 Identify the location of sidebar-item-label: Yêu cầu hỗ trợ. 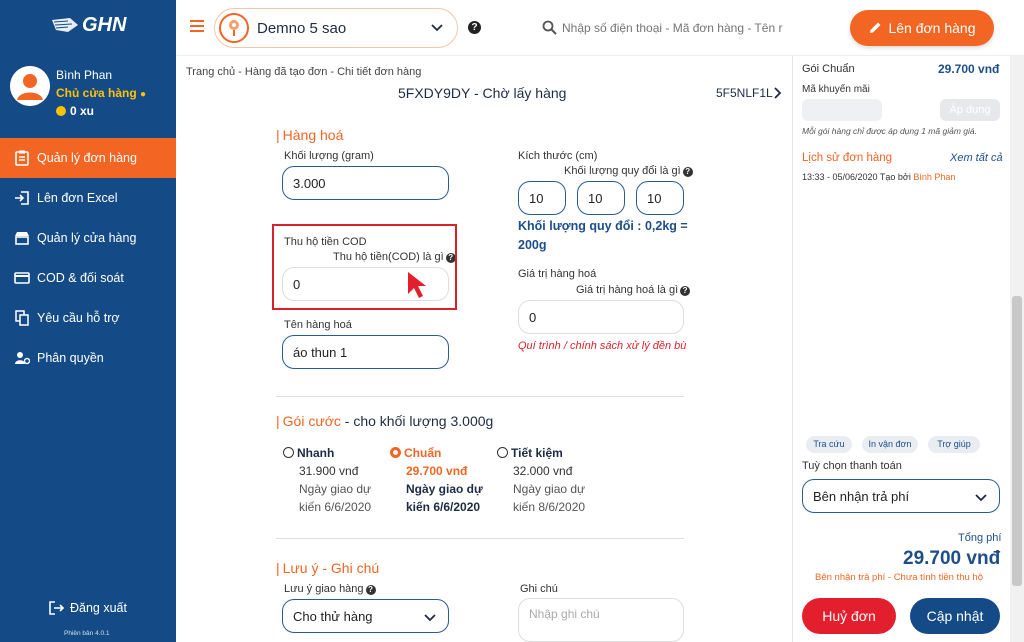
(78, 318).